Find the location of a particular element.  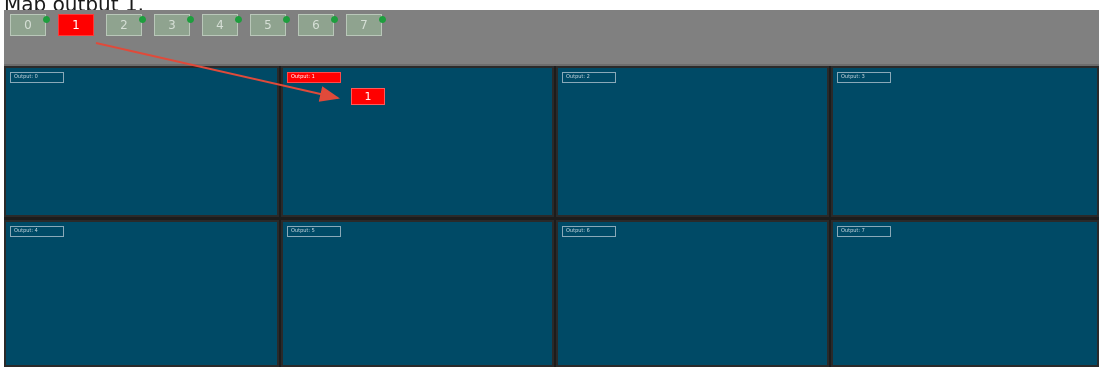

output-cell-0: Output: 0 is located at coordinates (141, 141).